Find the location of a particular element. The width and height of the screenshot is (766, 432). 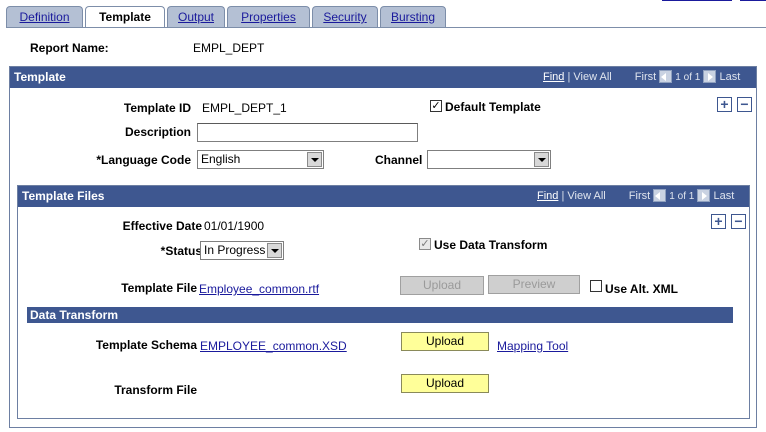

tab-template: Template is located at coordinates (125, 16).